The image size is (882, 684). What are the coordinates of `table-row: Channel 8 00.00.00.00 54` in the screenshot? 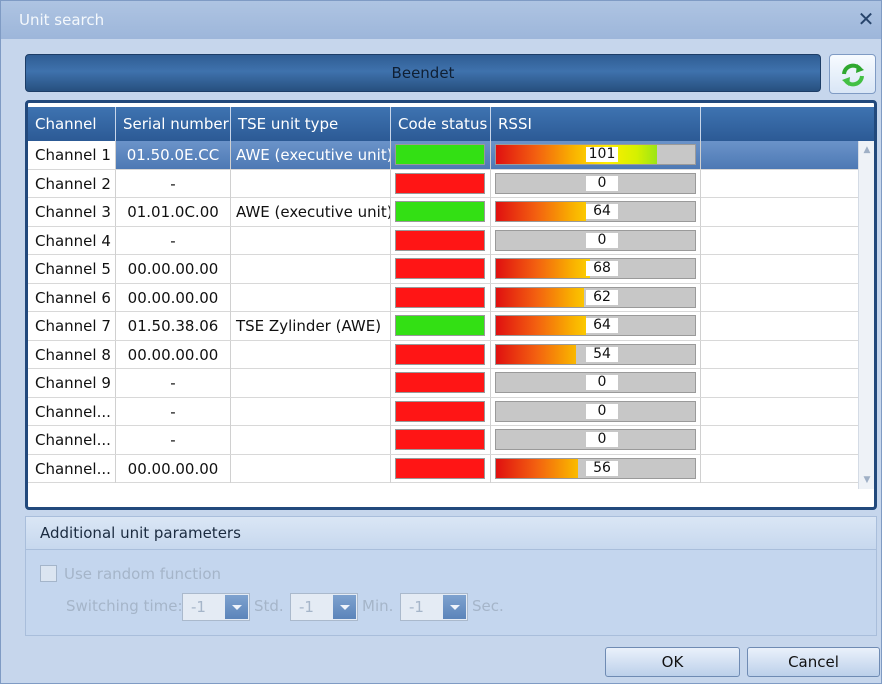 It's located at (443, 354).